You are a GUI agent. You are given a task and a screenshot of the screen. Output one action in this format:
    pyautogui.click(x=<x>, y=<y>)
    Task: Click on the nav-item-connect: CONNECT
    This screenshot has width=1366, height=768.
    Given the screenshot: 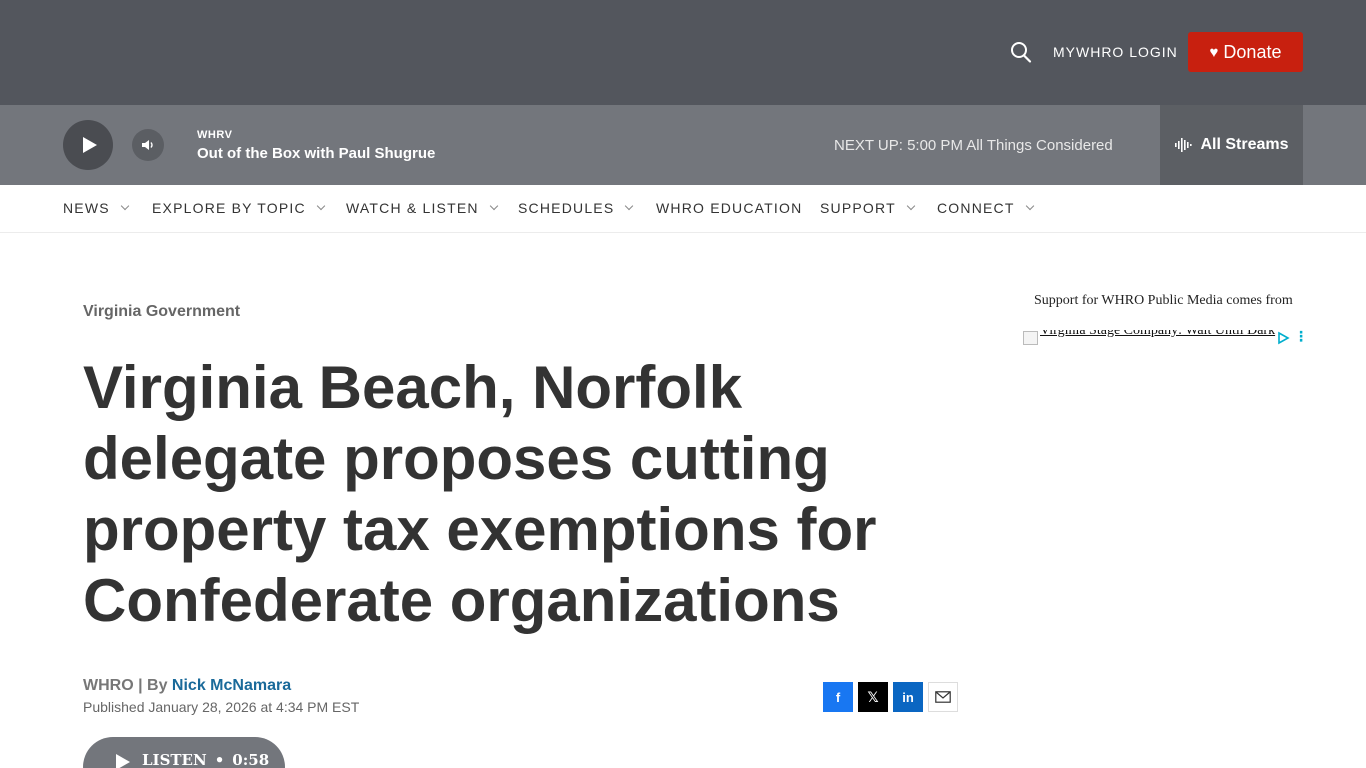 What is the action you would take?
    pyautogui.click(x=985, y=208)
    